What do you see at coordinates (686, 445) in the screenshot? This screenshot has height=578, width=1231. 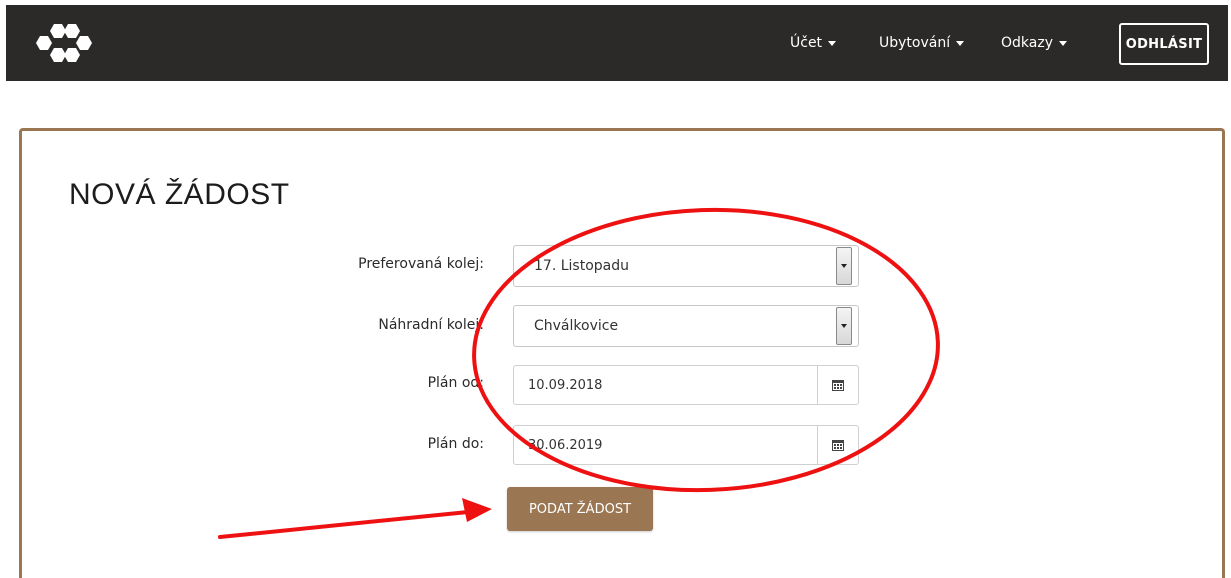 I see `plan-to-input: 30.06.2019` at bounding box center [686, 445].